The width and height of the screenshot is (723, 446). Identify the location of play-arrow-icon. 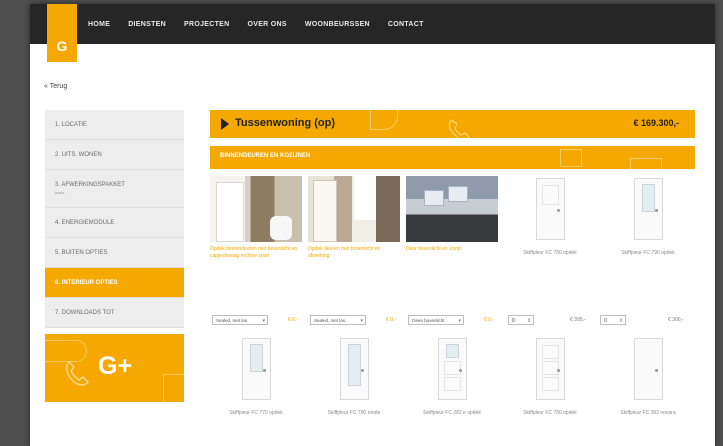
(225, 124).